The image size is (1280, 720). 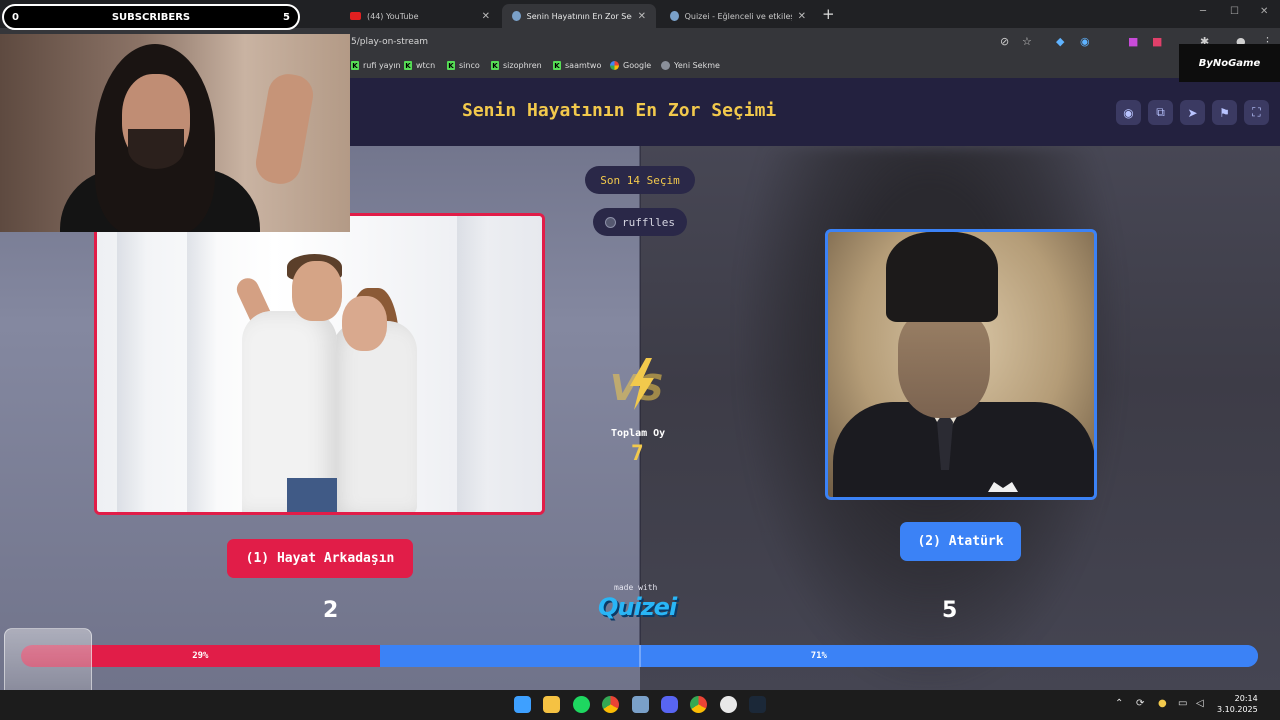 What do you see at coordinates (638, 433) in the screenshot?
I see `total-votes-label: Toplam Oy` at bounding box center [638, 433].